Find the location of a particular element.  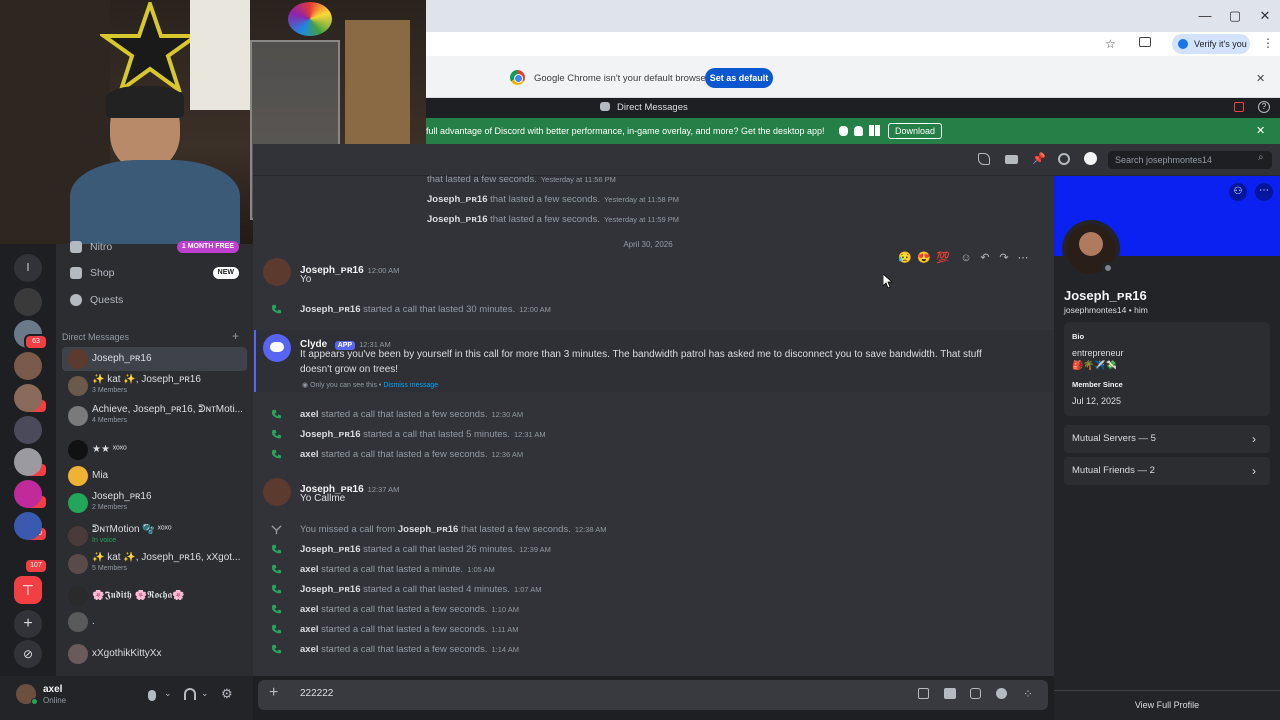

wall-poster is located at coordinates (220, 55).